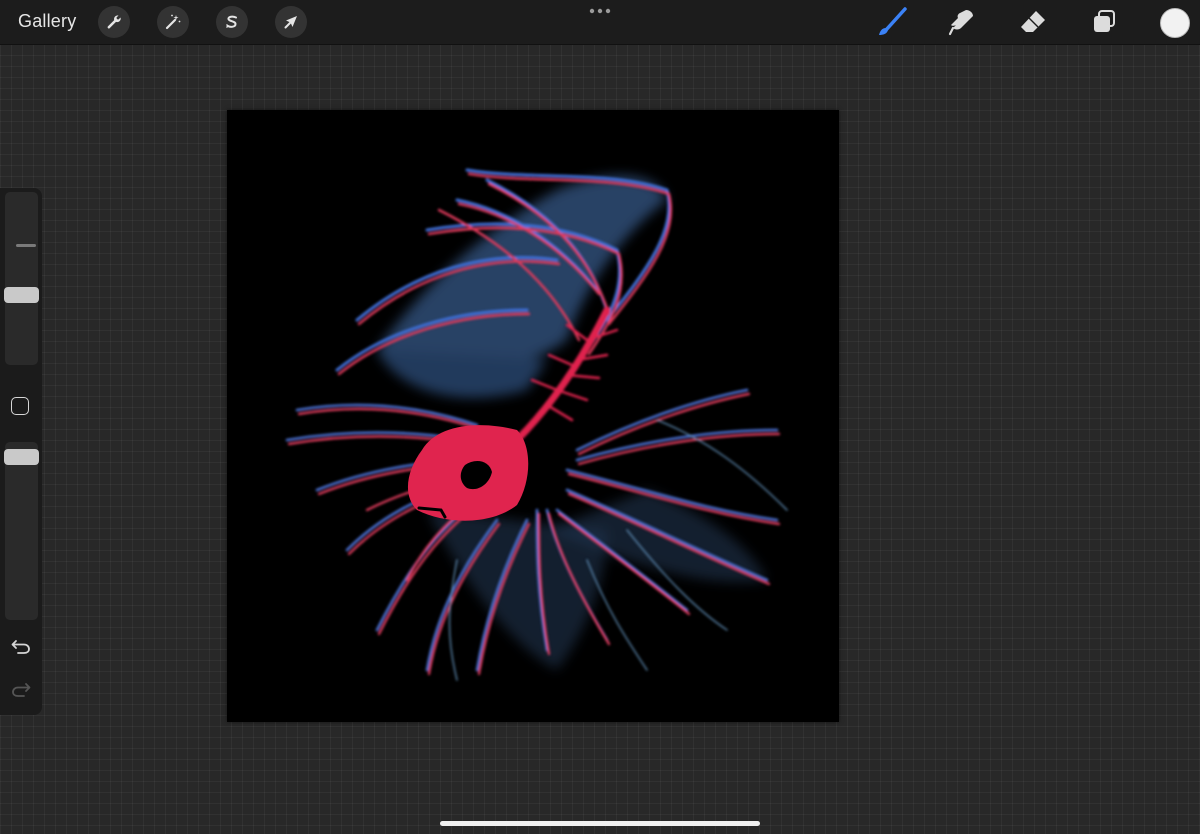 This screenshot has width=1200, height=834. I want to click on home-indicator, so click(600, 823).